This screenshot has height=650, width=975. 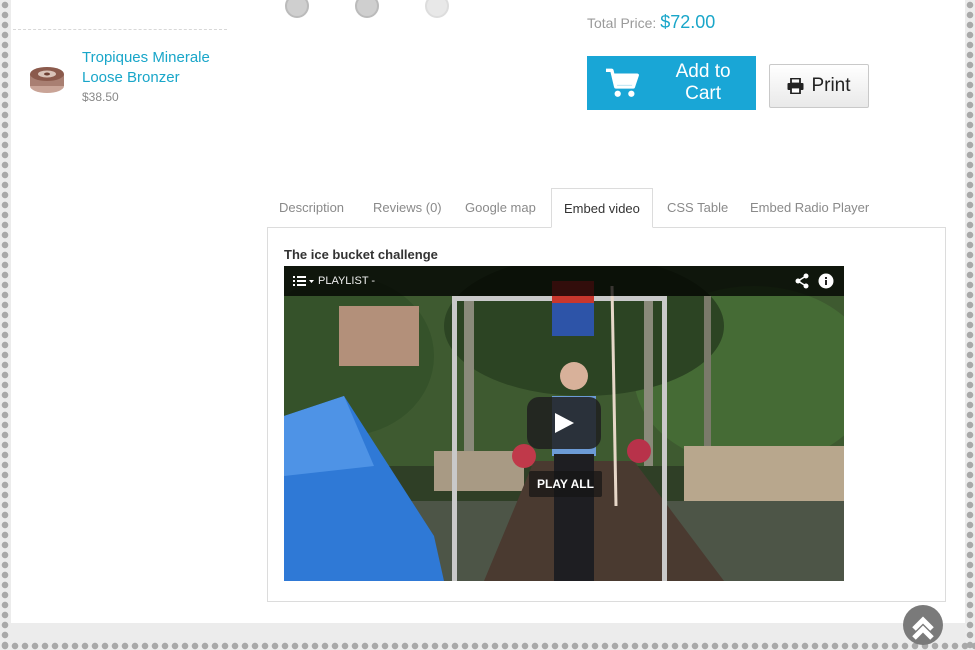 I want to click on border-perforation-left, so click(x=5, y=325).